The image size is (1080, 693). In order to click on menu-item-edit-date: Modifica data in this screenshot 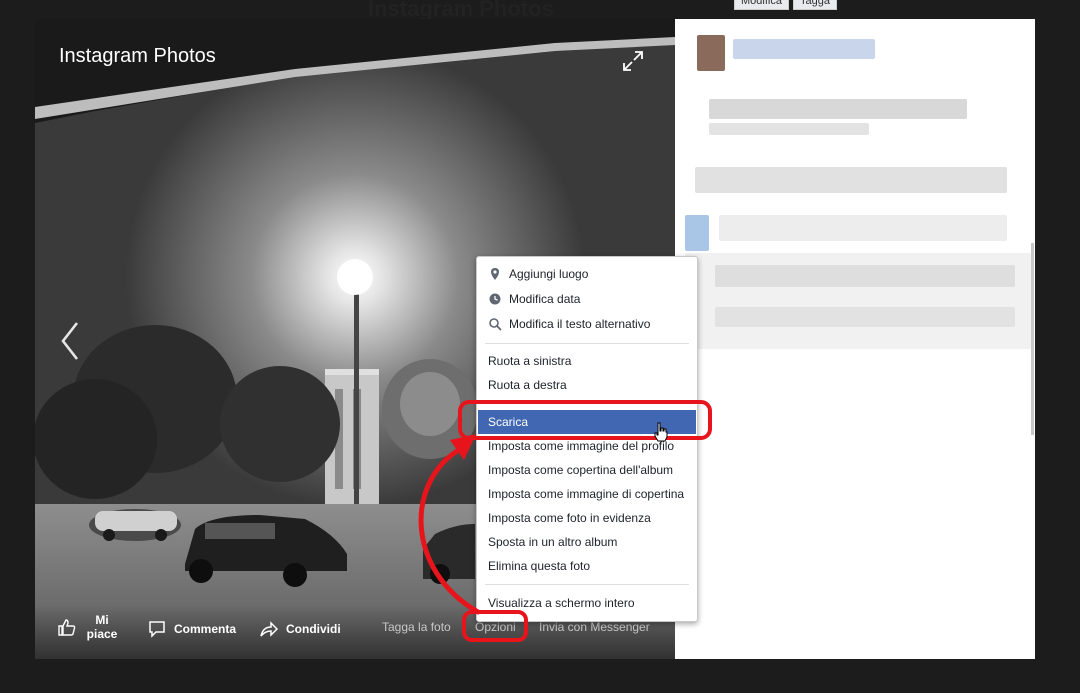, I will do `click(587, 299)`.